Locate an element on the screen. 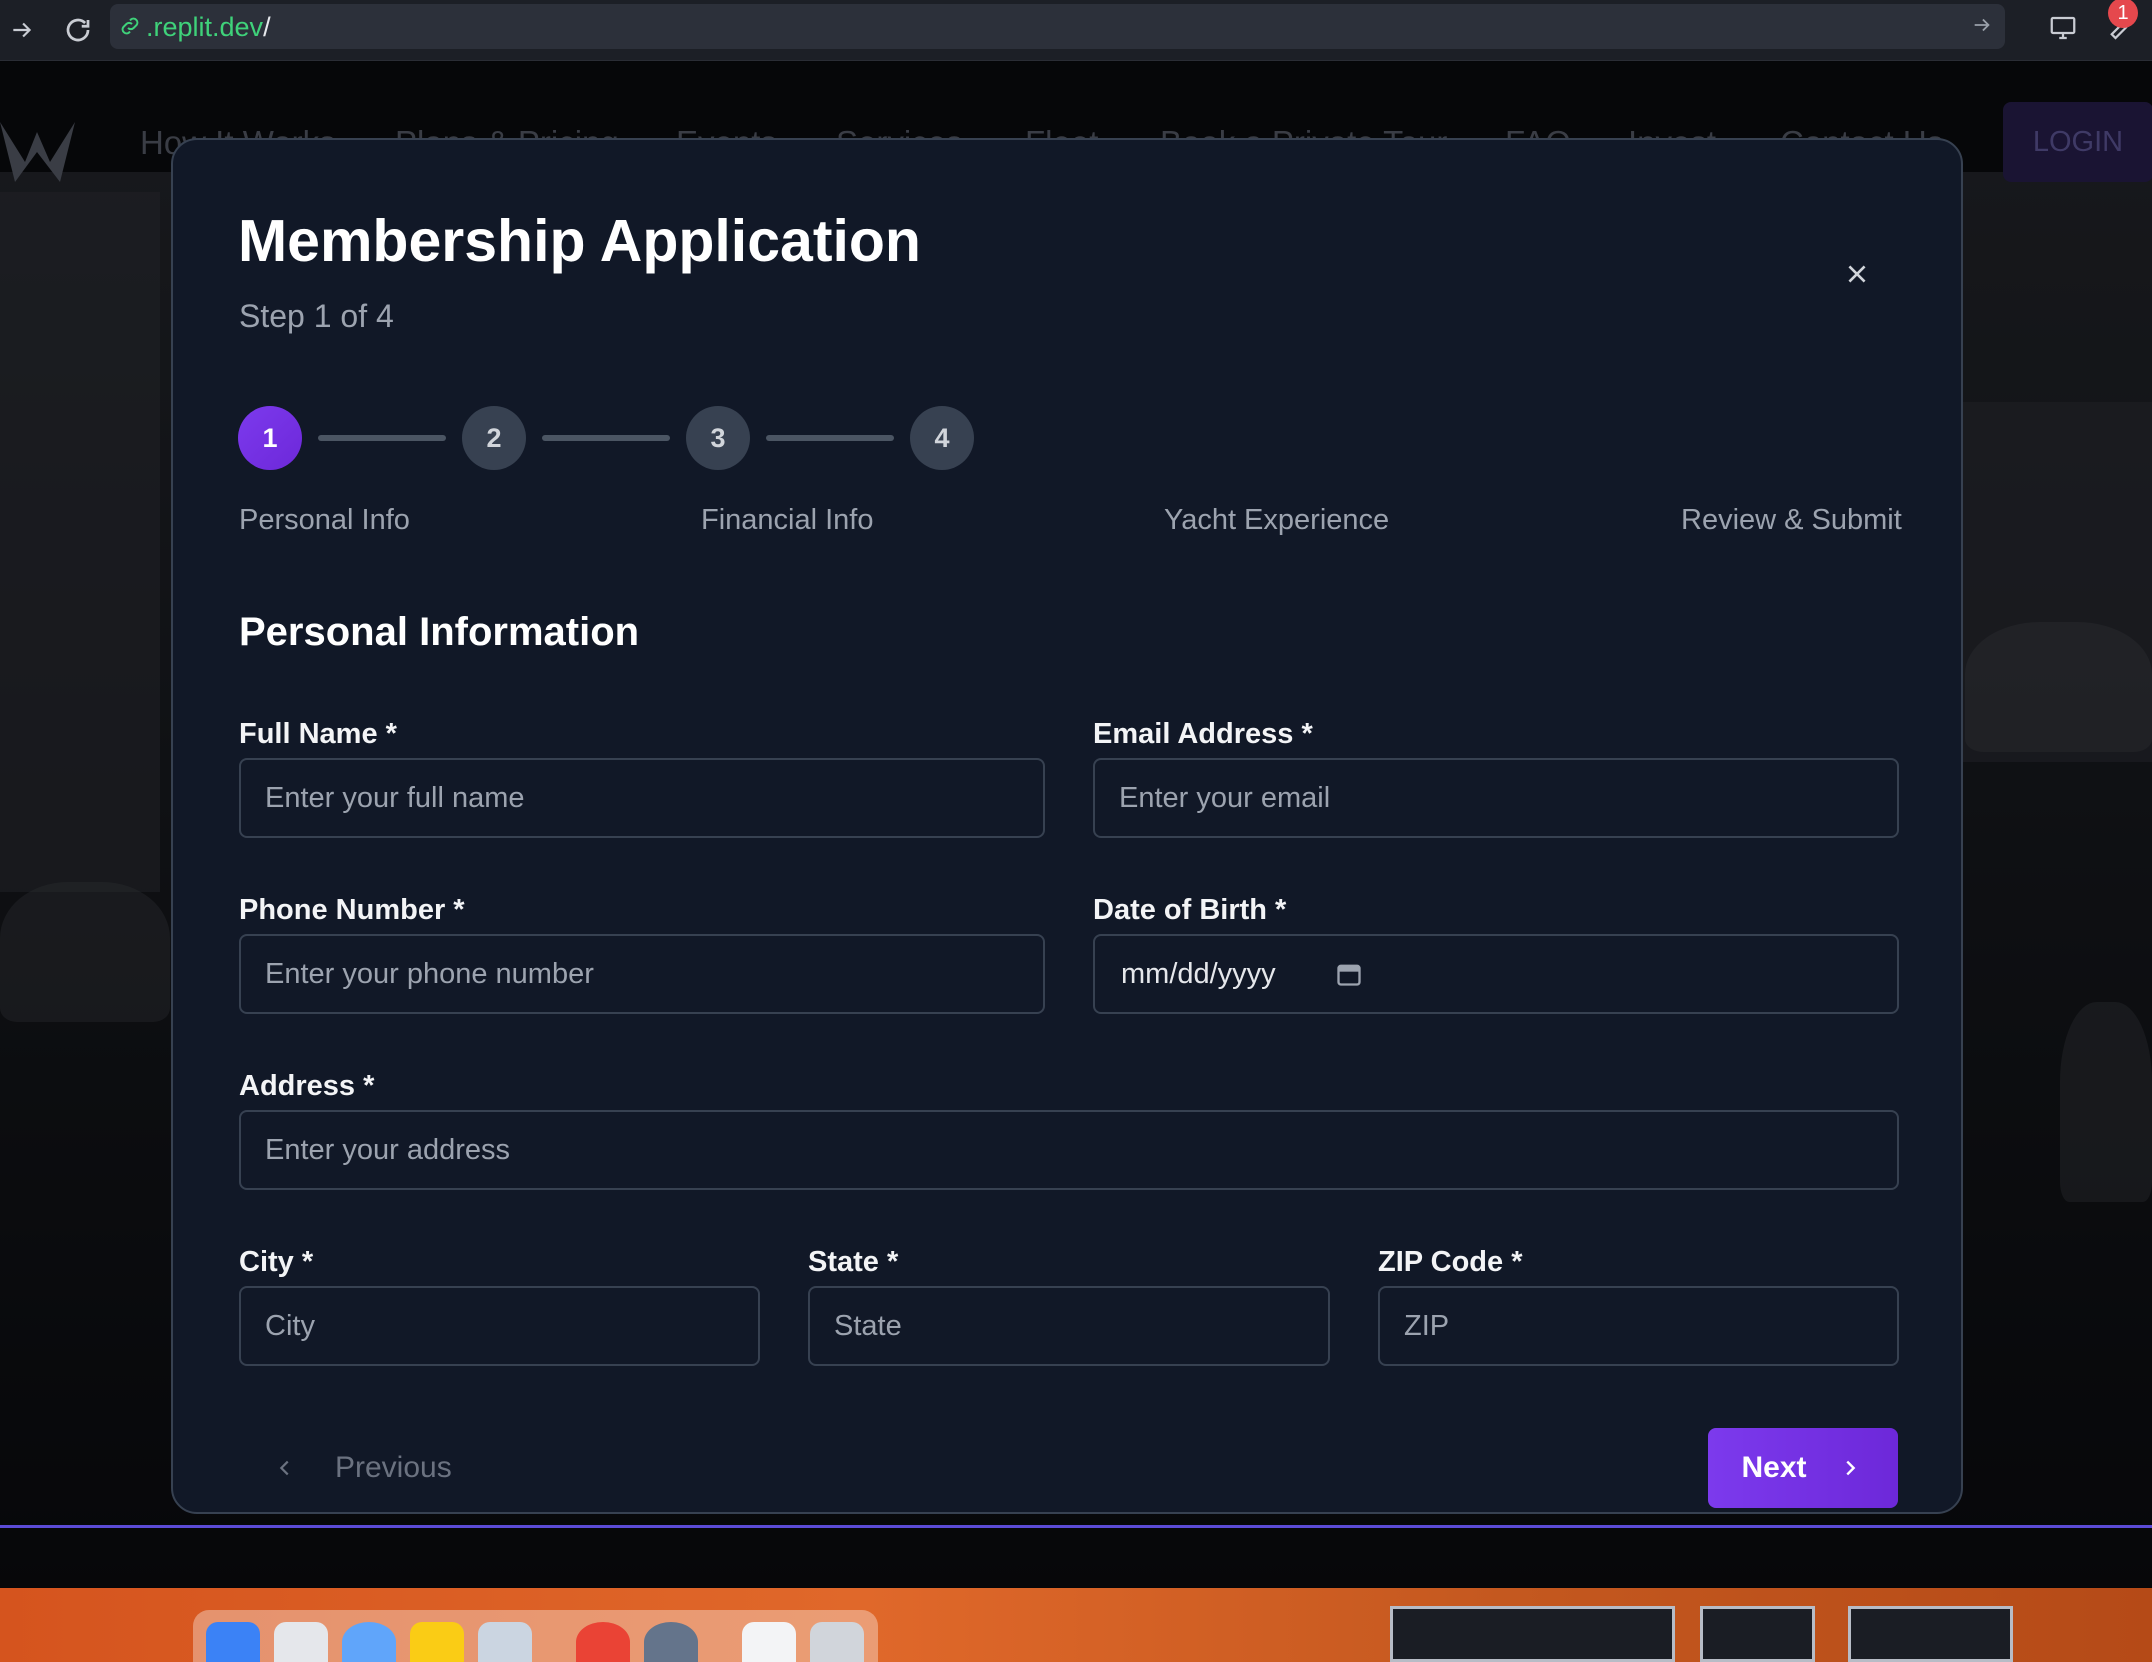 The width and height of the screenshot is (2152, 1662). step-4-circle: 4 is located at coordinates (942, 438).